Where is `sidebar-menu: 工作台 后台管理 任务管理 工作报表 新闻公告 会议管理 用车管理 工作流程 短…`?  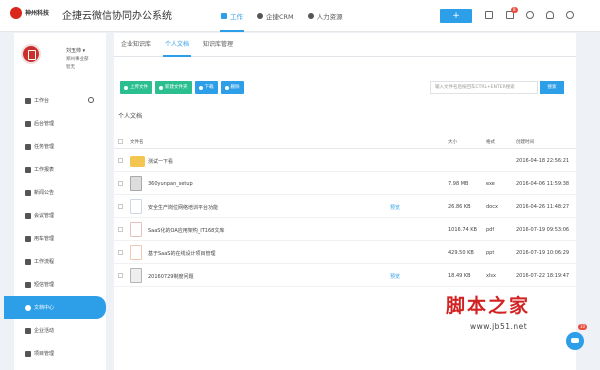 sidebar-menu: 工作台 后台管理 任务管理 工作报表 新闻公告 会议管理 用车管理 工作流程 短… is located at coordinates (55, 227).